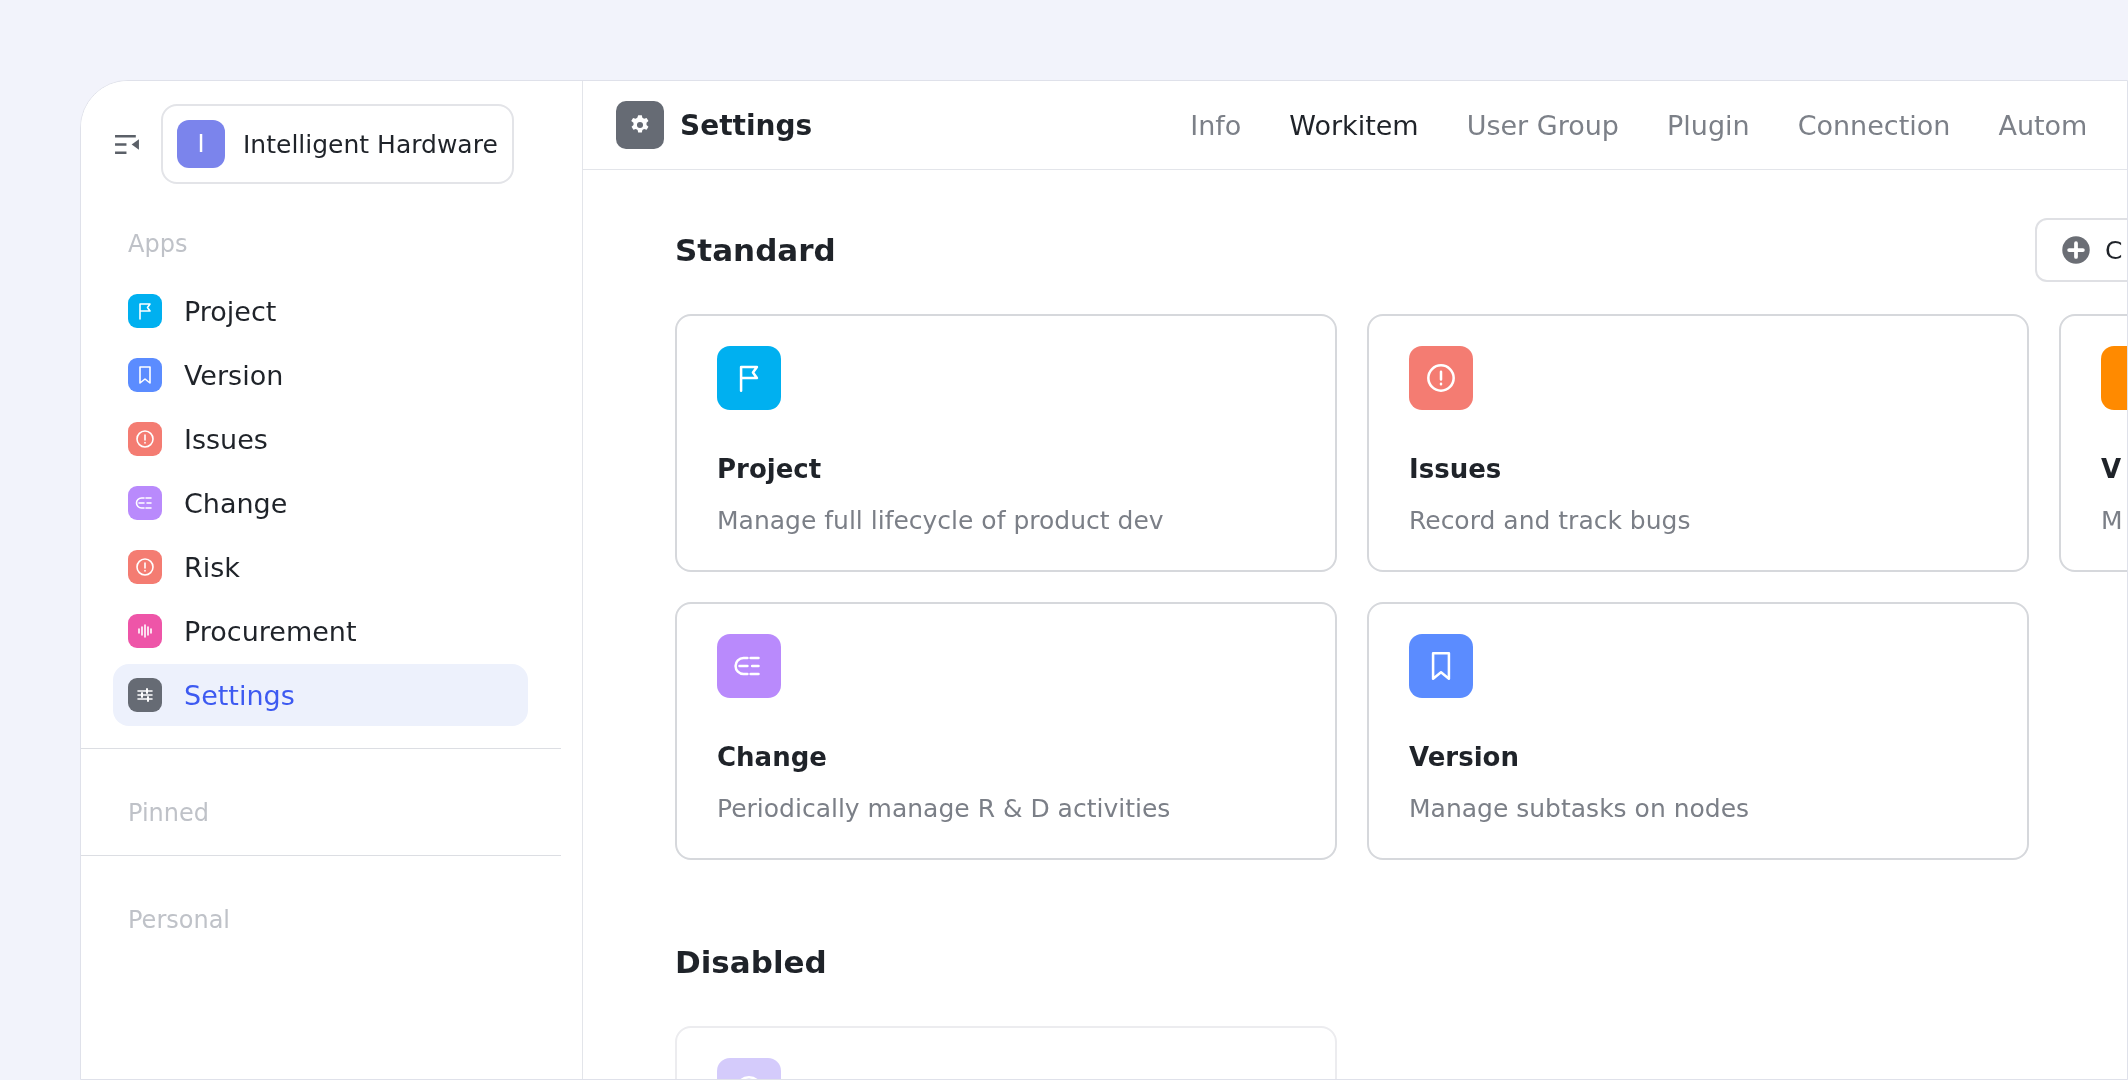 This screenshot has height=1080, width=2128. I want to click on page-title: Settings, so click(746, 125).